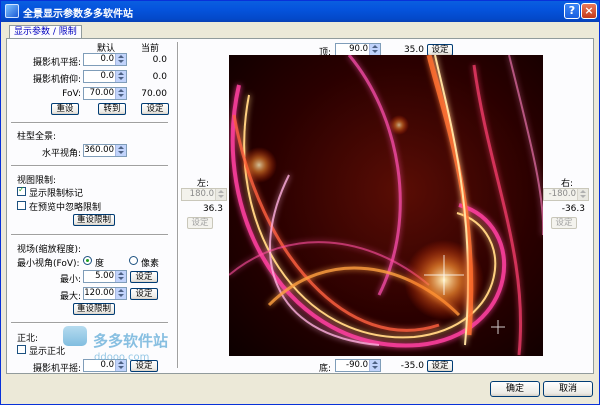  Describe the element at coordinates (131, 341) in the screenshot. I see `watermark-text: 多多软件站` at that location.